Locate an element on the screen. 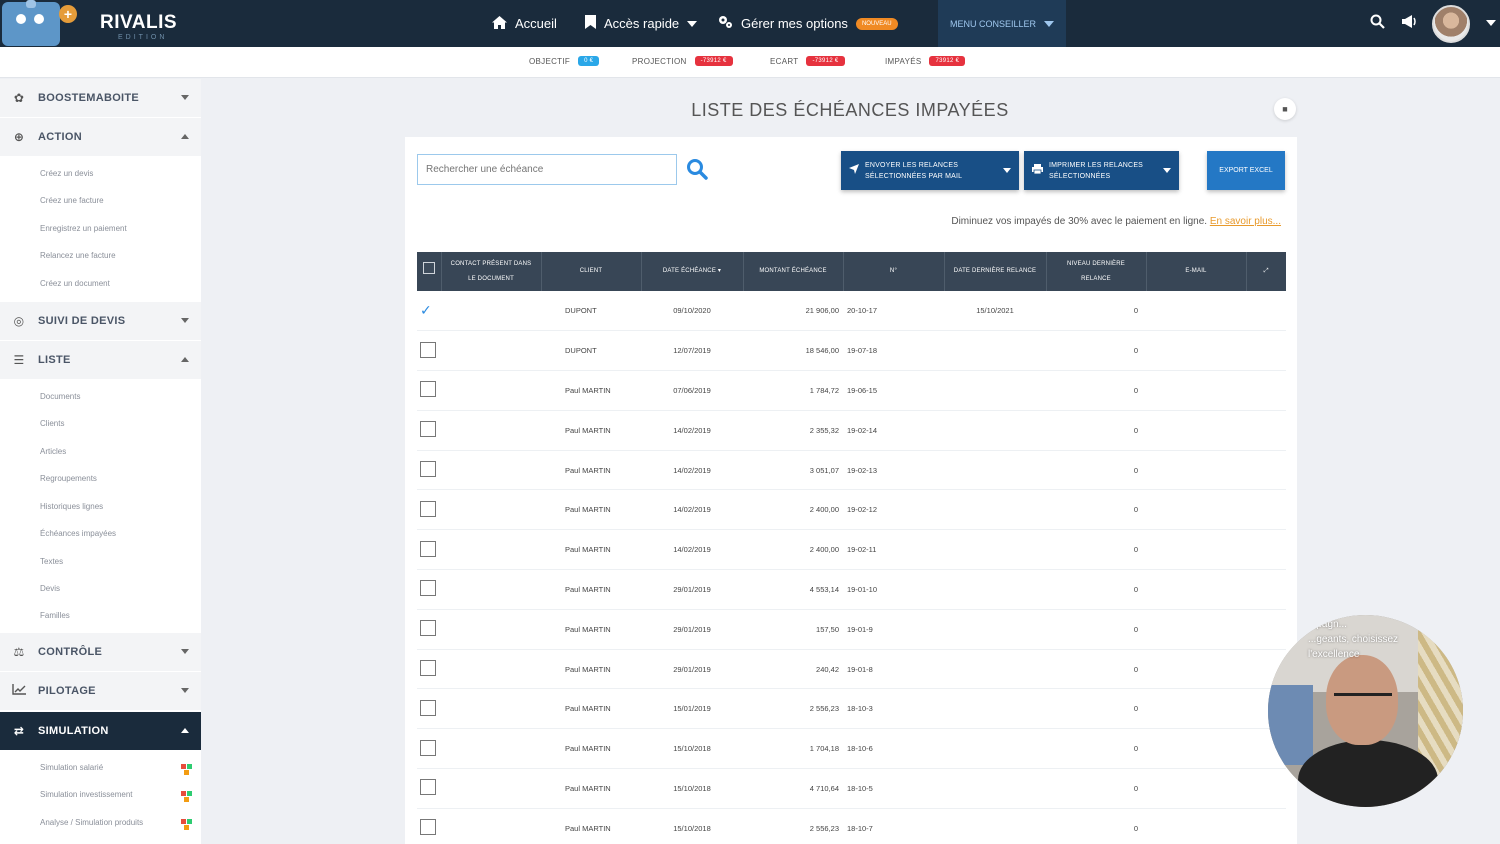 This screenshot has height=844, width=1500. sidebar-item-familles: Familles is located at coordinates (55, 615).